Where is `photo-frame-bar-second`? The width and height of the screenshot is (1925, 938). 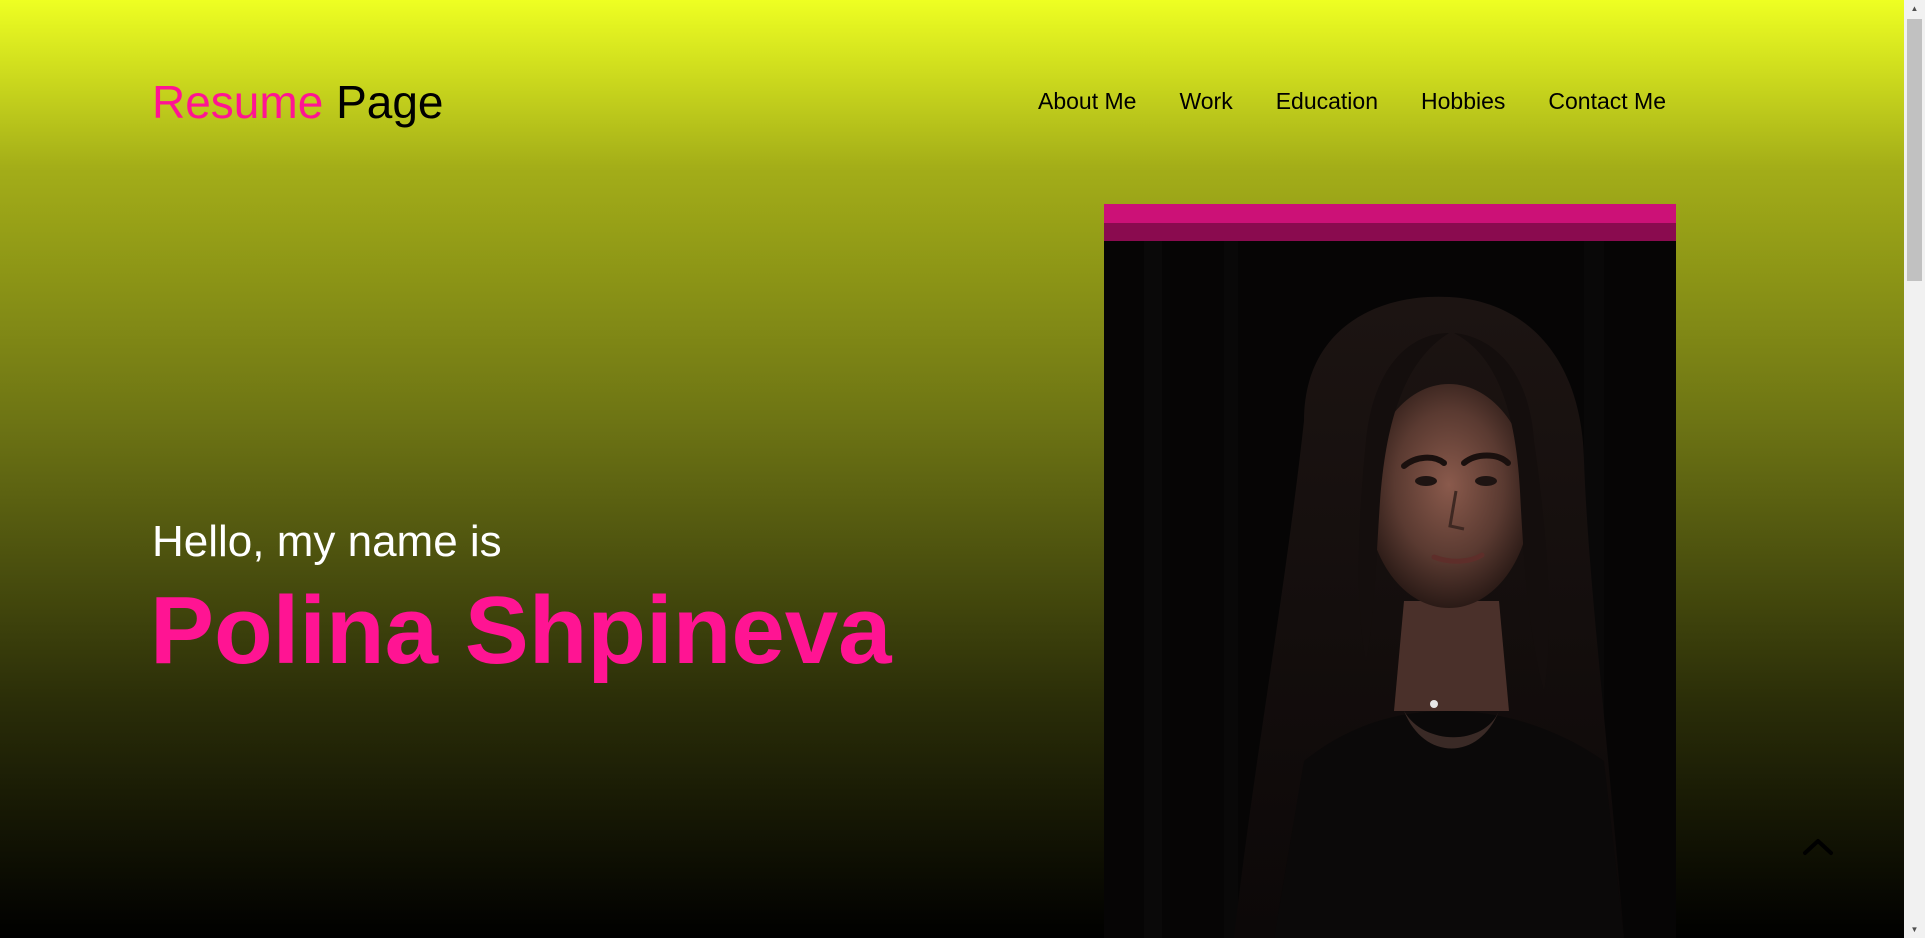
photo-frame-bar-second is located at coordinates (1390, 232).